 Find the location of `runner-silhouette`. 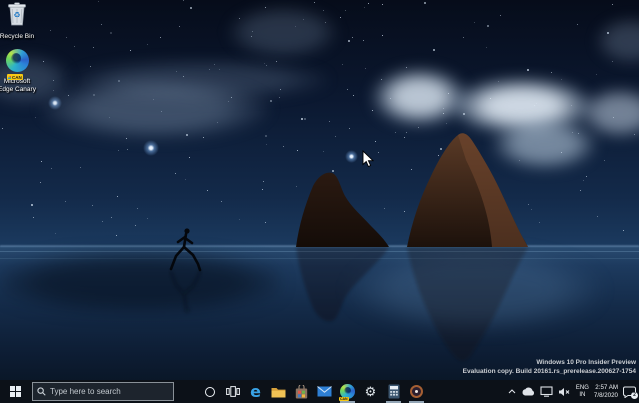

runner-silhouette is located at coordinates (185, 250).